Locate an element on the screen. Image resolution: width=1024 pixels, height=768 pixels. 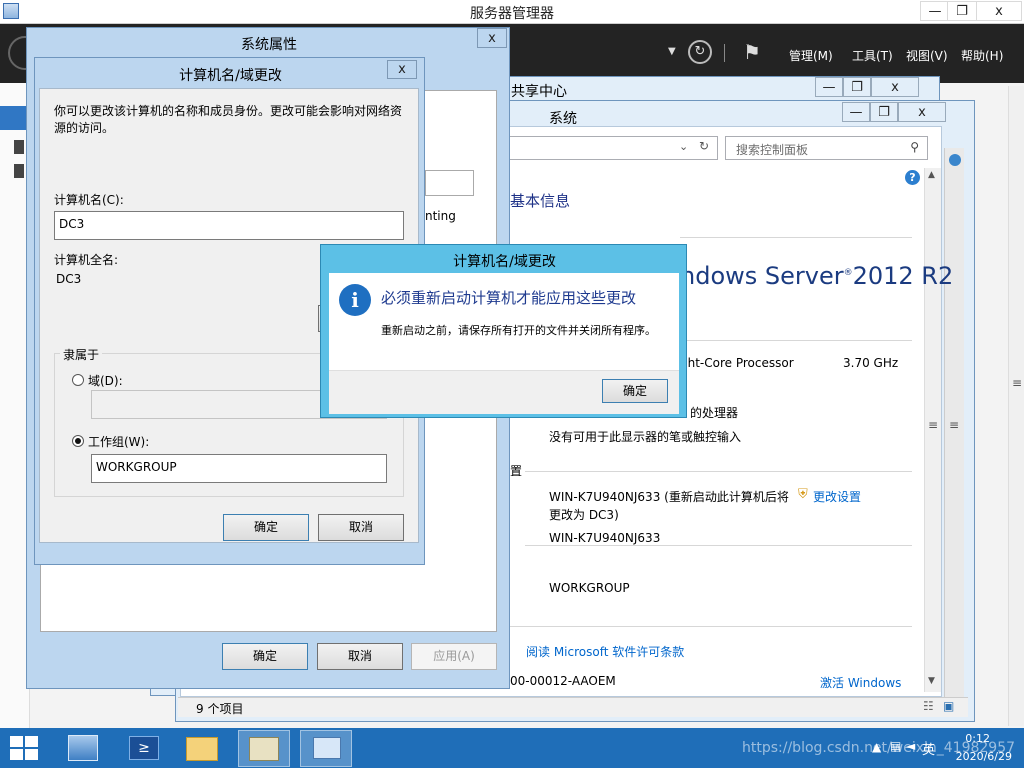
workgroup-radio is located at coordinates (78, 441).